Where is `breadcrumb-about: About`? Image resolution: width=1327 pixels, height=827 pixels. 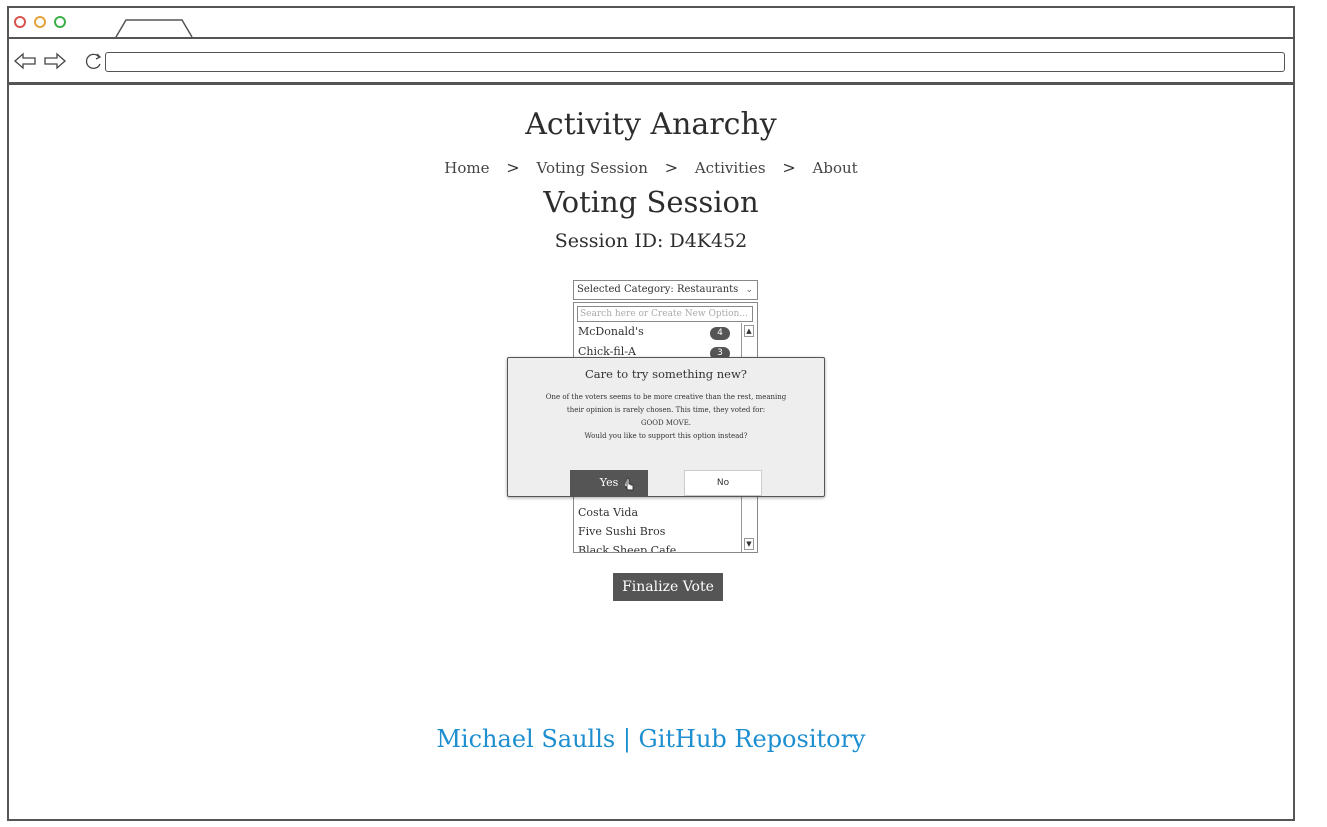 breadcrumb-about: About is located at coordinates (835, 168).